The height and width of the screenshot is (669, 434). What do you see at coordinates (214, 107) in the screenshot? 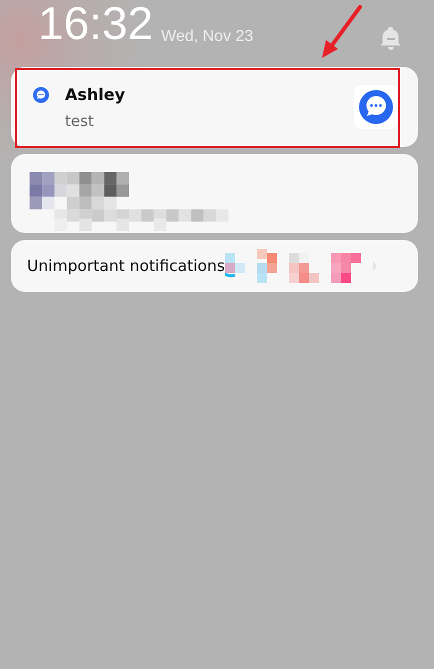
I see `notification-card: Ashley test` at bounding box center [214, 107].